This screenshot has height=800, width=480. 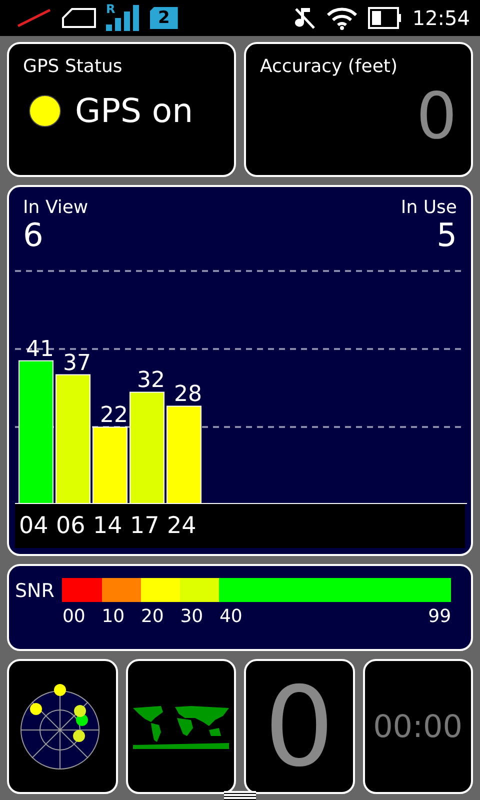 What do you see at coordinates (73, 66) in the screenshot?
I see `card-title: GPS Status` at bounding box center [73, 66].